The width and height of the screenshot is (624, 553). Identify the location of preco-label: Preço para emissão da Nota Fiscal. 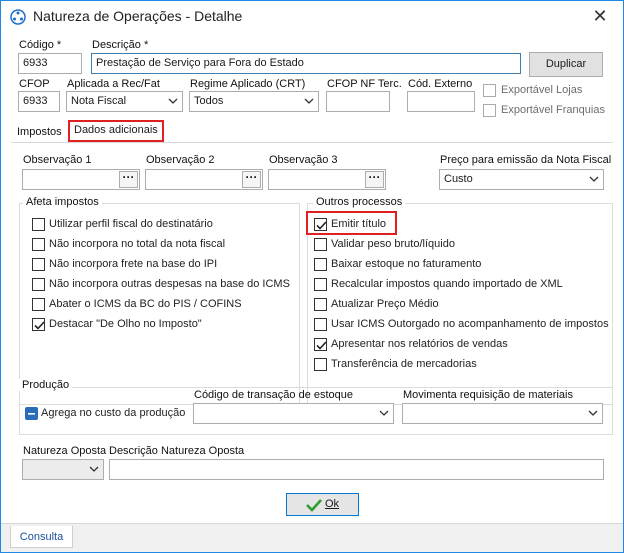
(526, 160).